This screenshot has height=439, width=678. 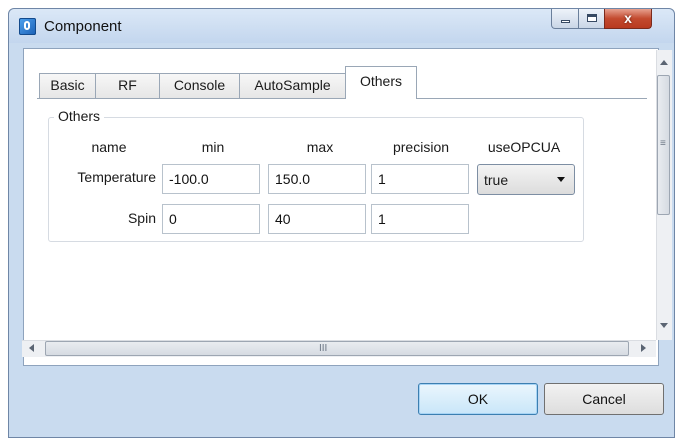 What do you see at coordinates (337, 348) in the screenshot?
I see `horizontal-scroll-thumb` at bounding box center [337, 348].